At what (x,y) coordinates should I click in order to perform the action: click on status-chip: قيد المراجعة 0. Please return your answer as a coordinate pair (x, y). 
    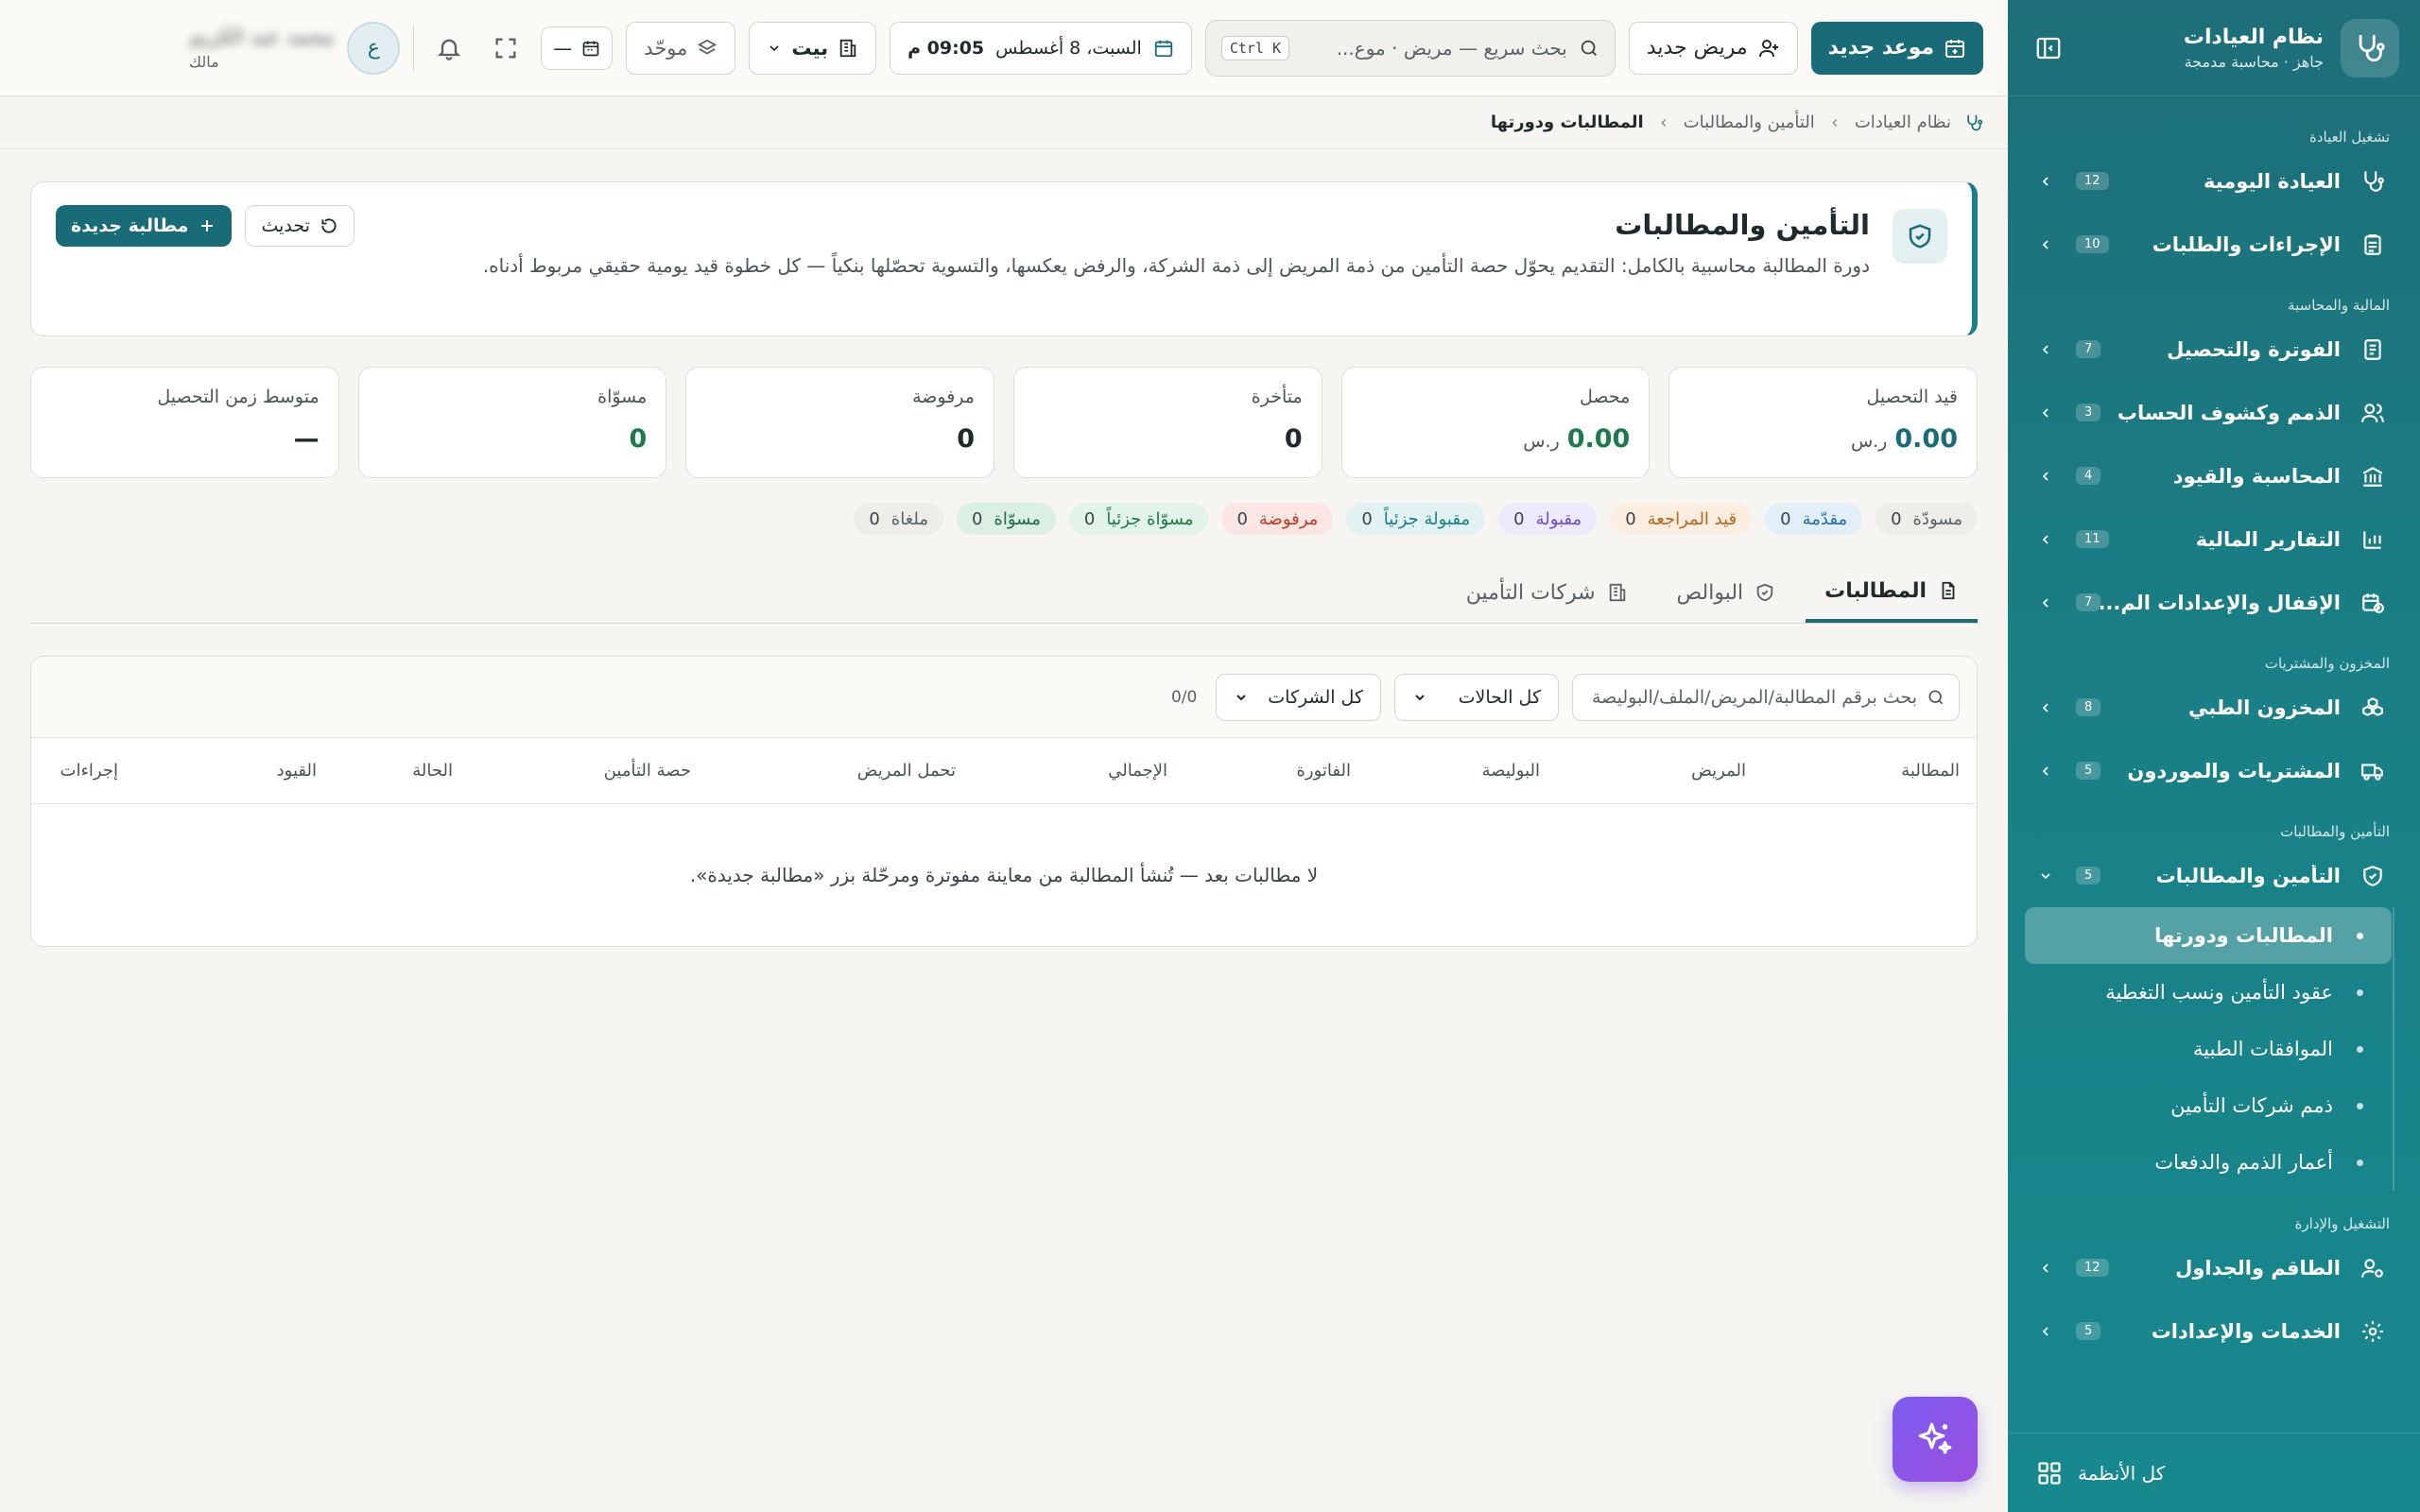
    Looking at the image, I should click on (1681, 519).